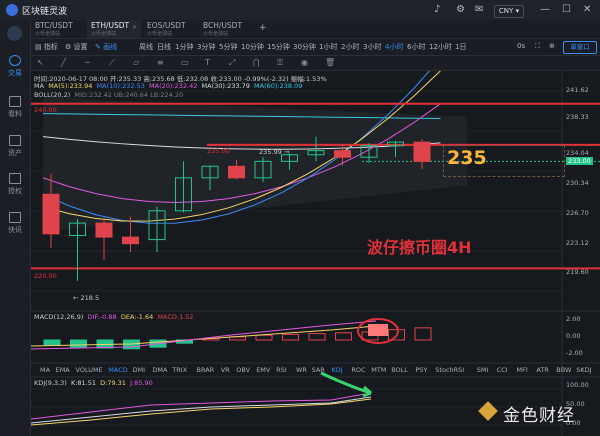 The height and width of the screenshot is (436, 600). I want to click on indicator-tab-stochrsi: StochRSI, so click(449, 370).